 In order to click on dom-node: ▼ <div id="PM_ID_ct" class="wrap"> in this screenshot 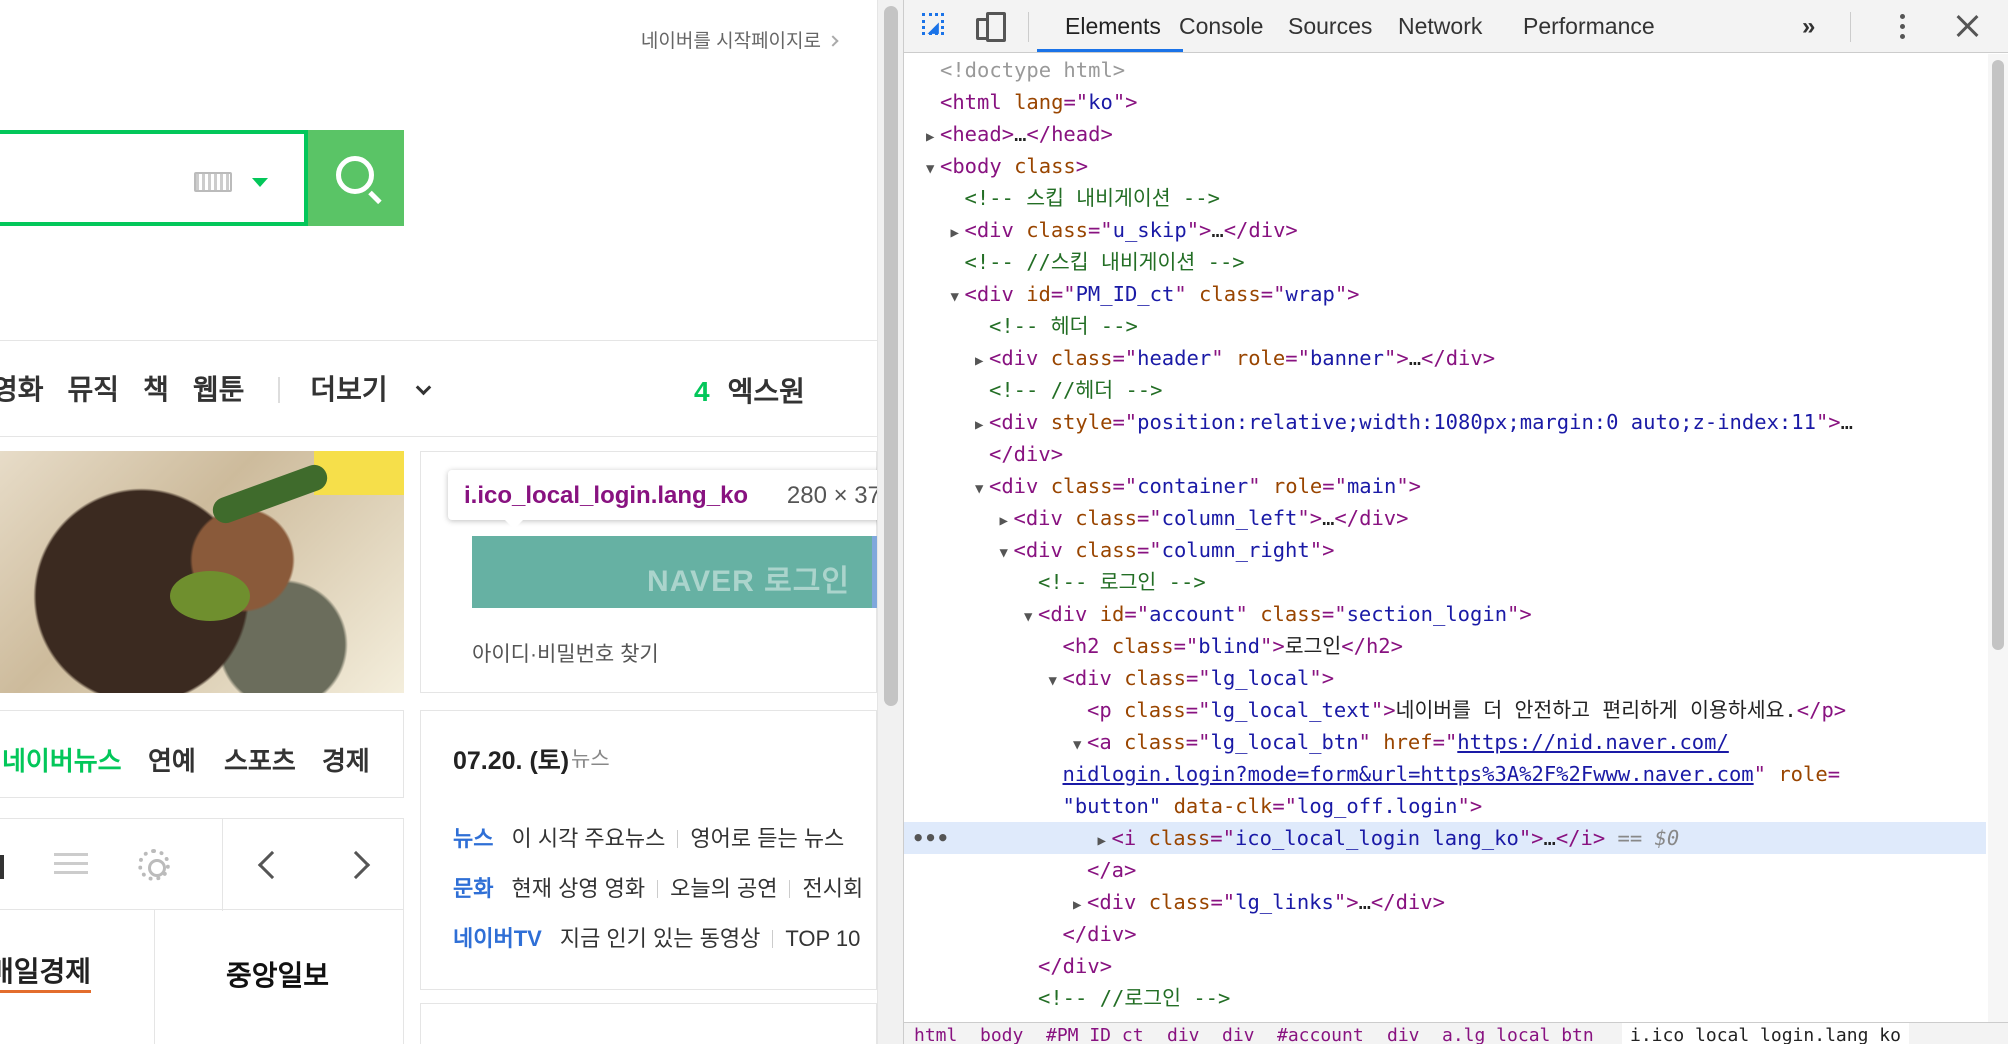, I will do `click(1445, 294)`.